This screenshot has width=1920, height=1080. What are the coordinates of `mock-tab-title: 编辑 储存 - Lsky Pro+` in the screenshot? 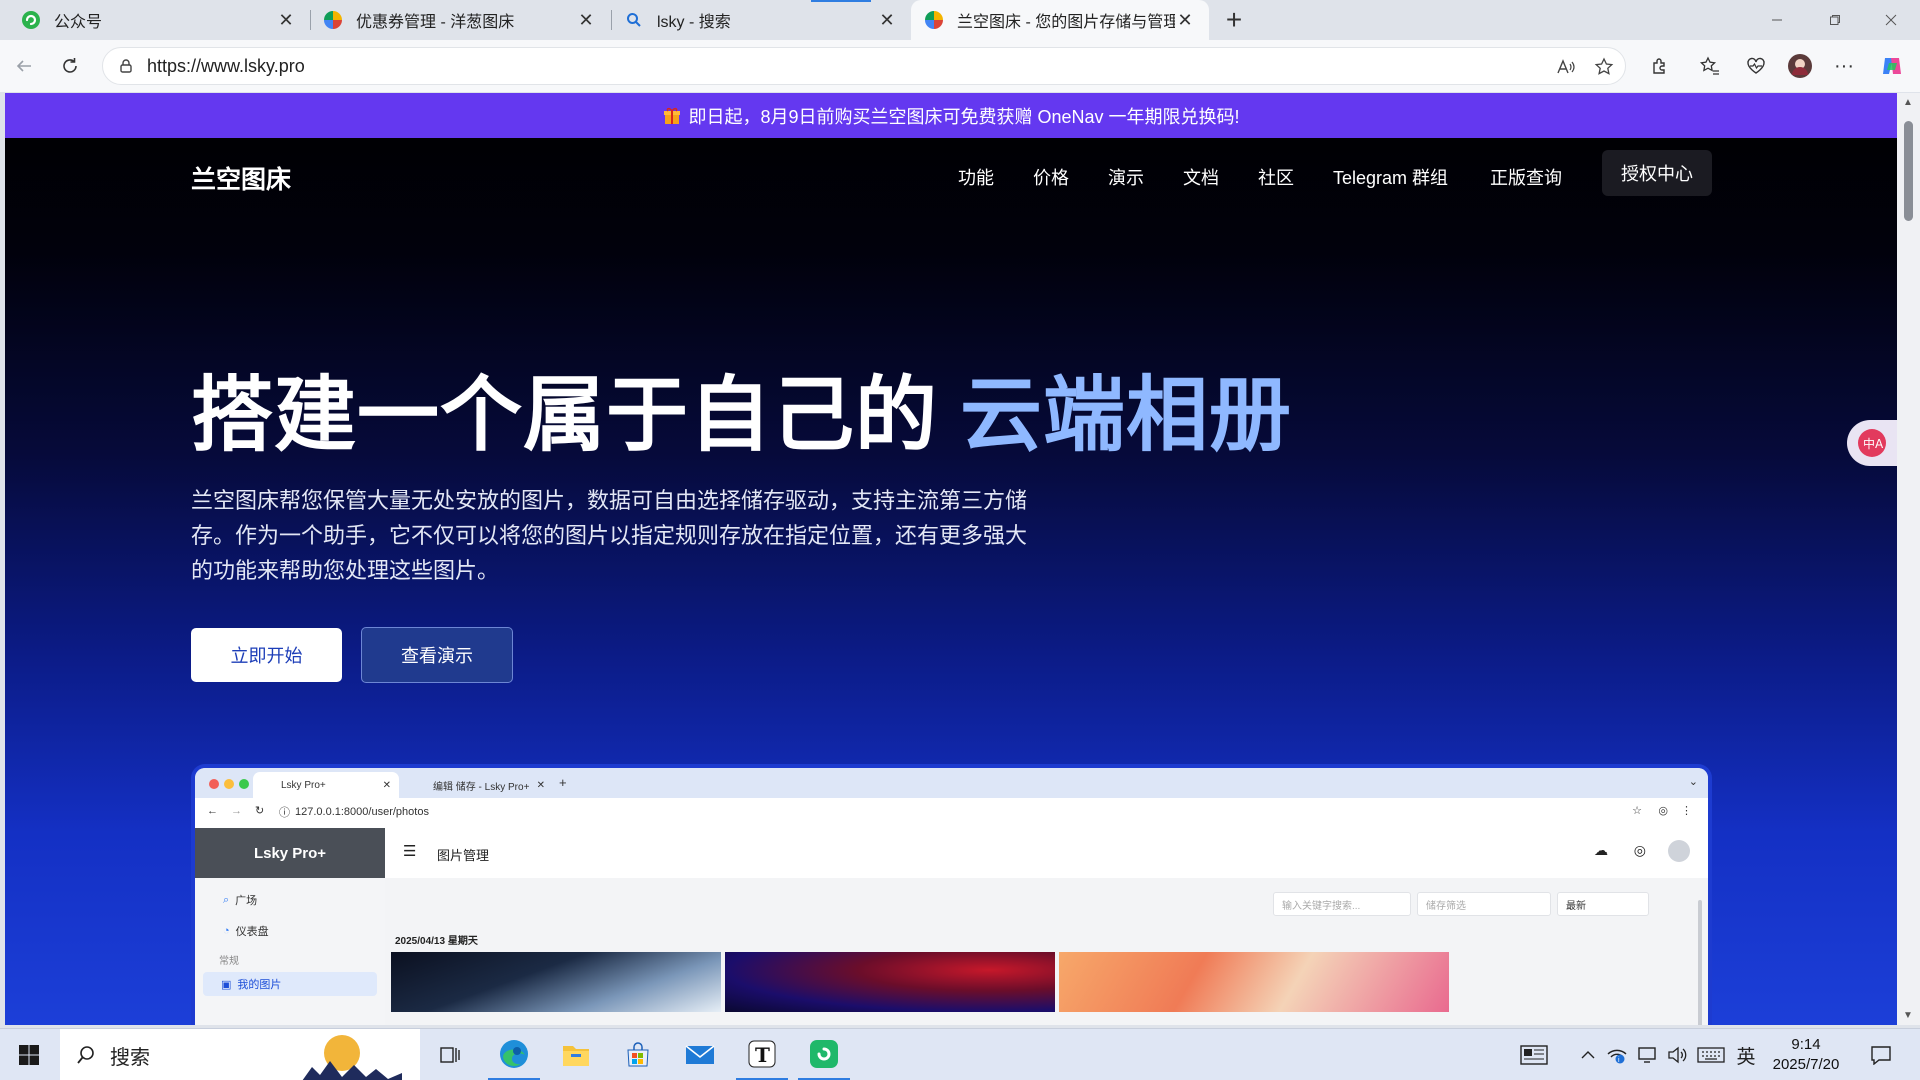 It's located at (481, 787).